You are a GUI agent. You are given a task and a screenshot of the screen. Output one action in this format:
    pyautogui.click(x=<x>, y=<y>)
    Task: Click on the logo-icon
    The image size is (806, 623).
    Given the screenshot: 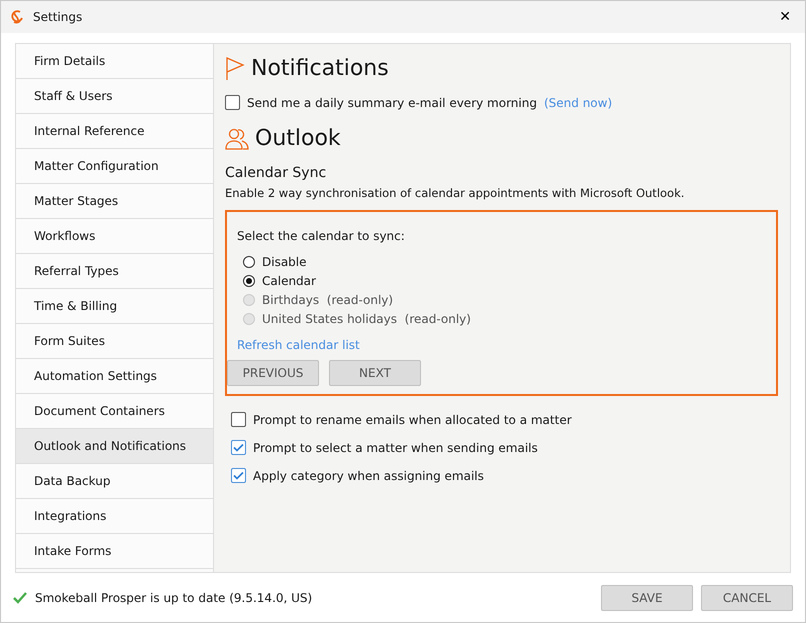 What is the action you would take?
    pyautogui.click(x=17, y=17)
    